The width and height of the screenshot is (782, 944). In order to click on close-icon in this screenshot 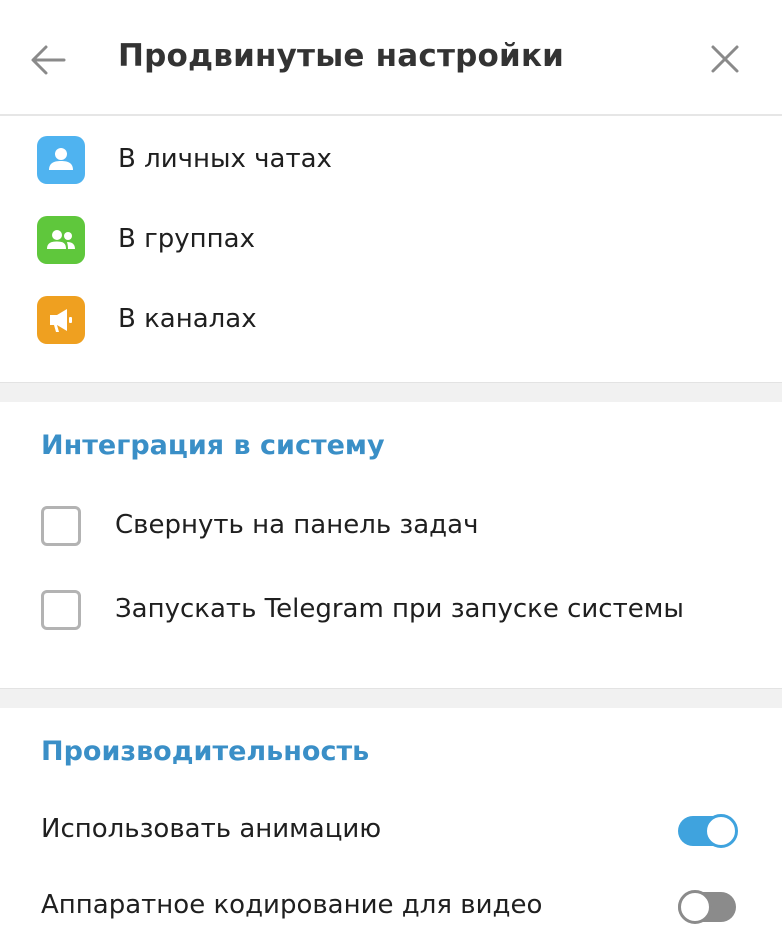, I will do `click(725, 59)`.